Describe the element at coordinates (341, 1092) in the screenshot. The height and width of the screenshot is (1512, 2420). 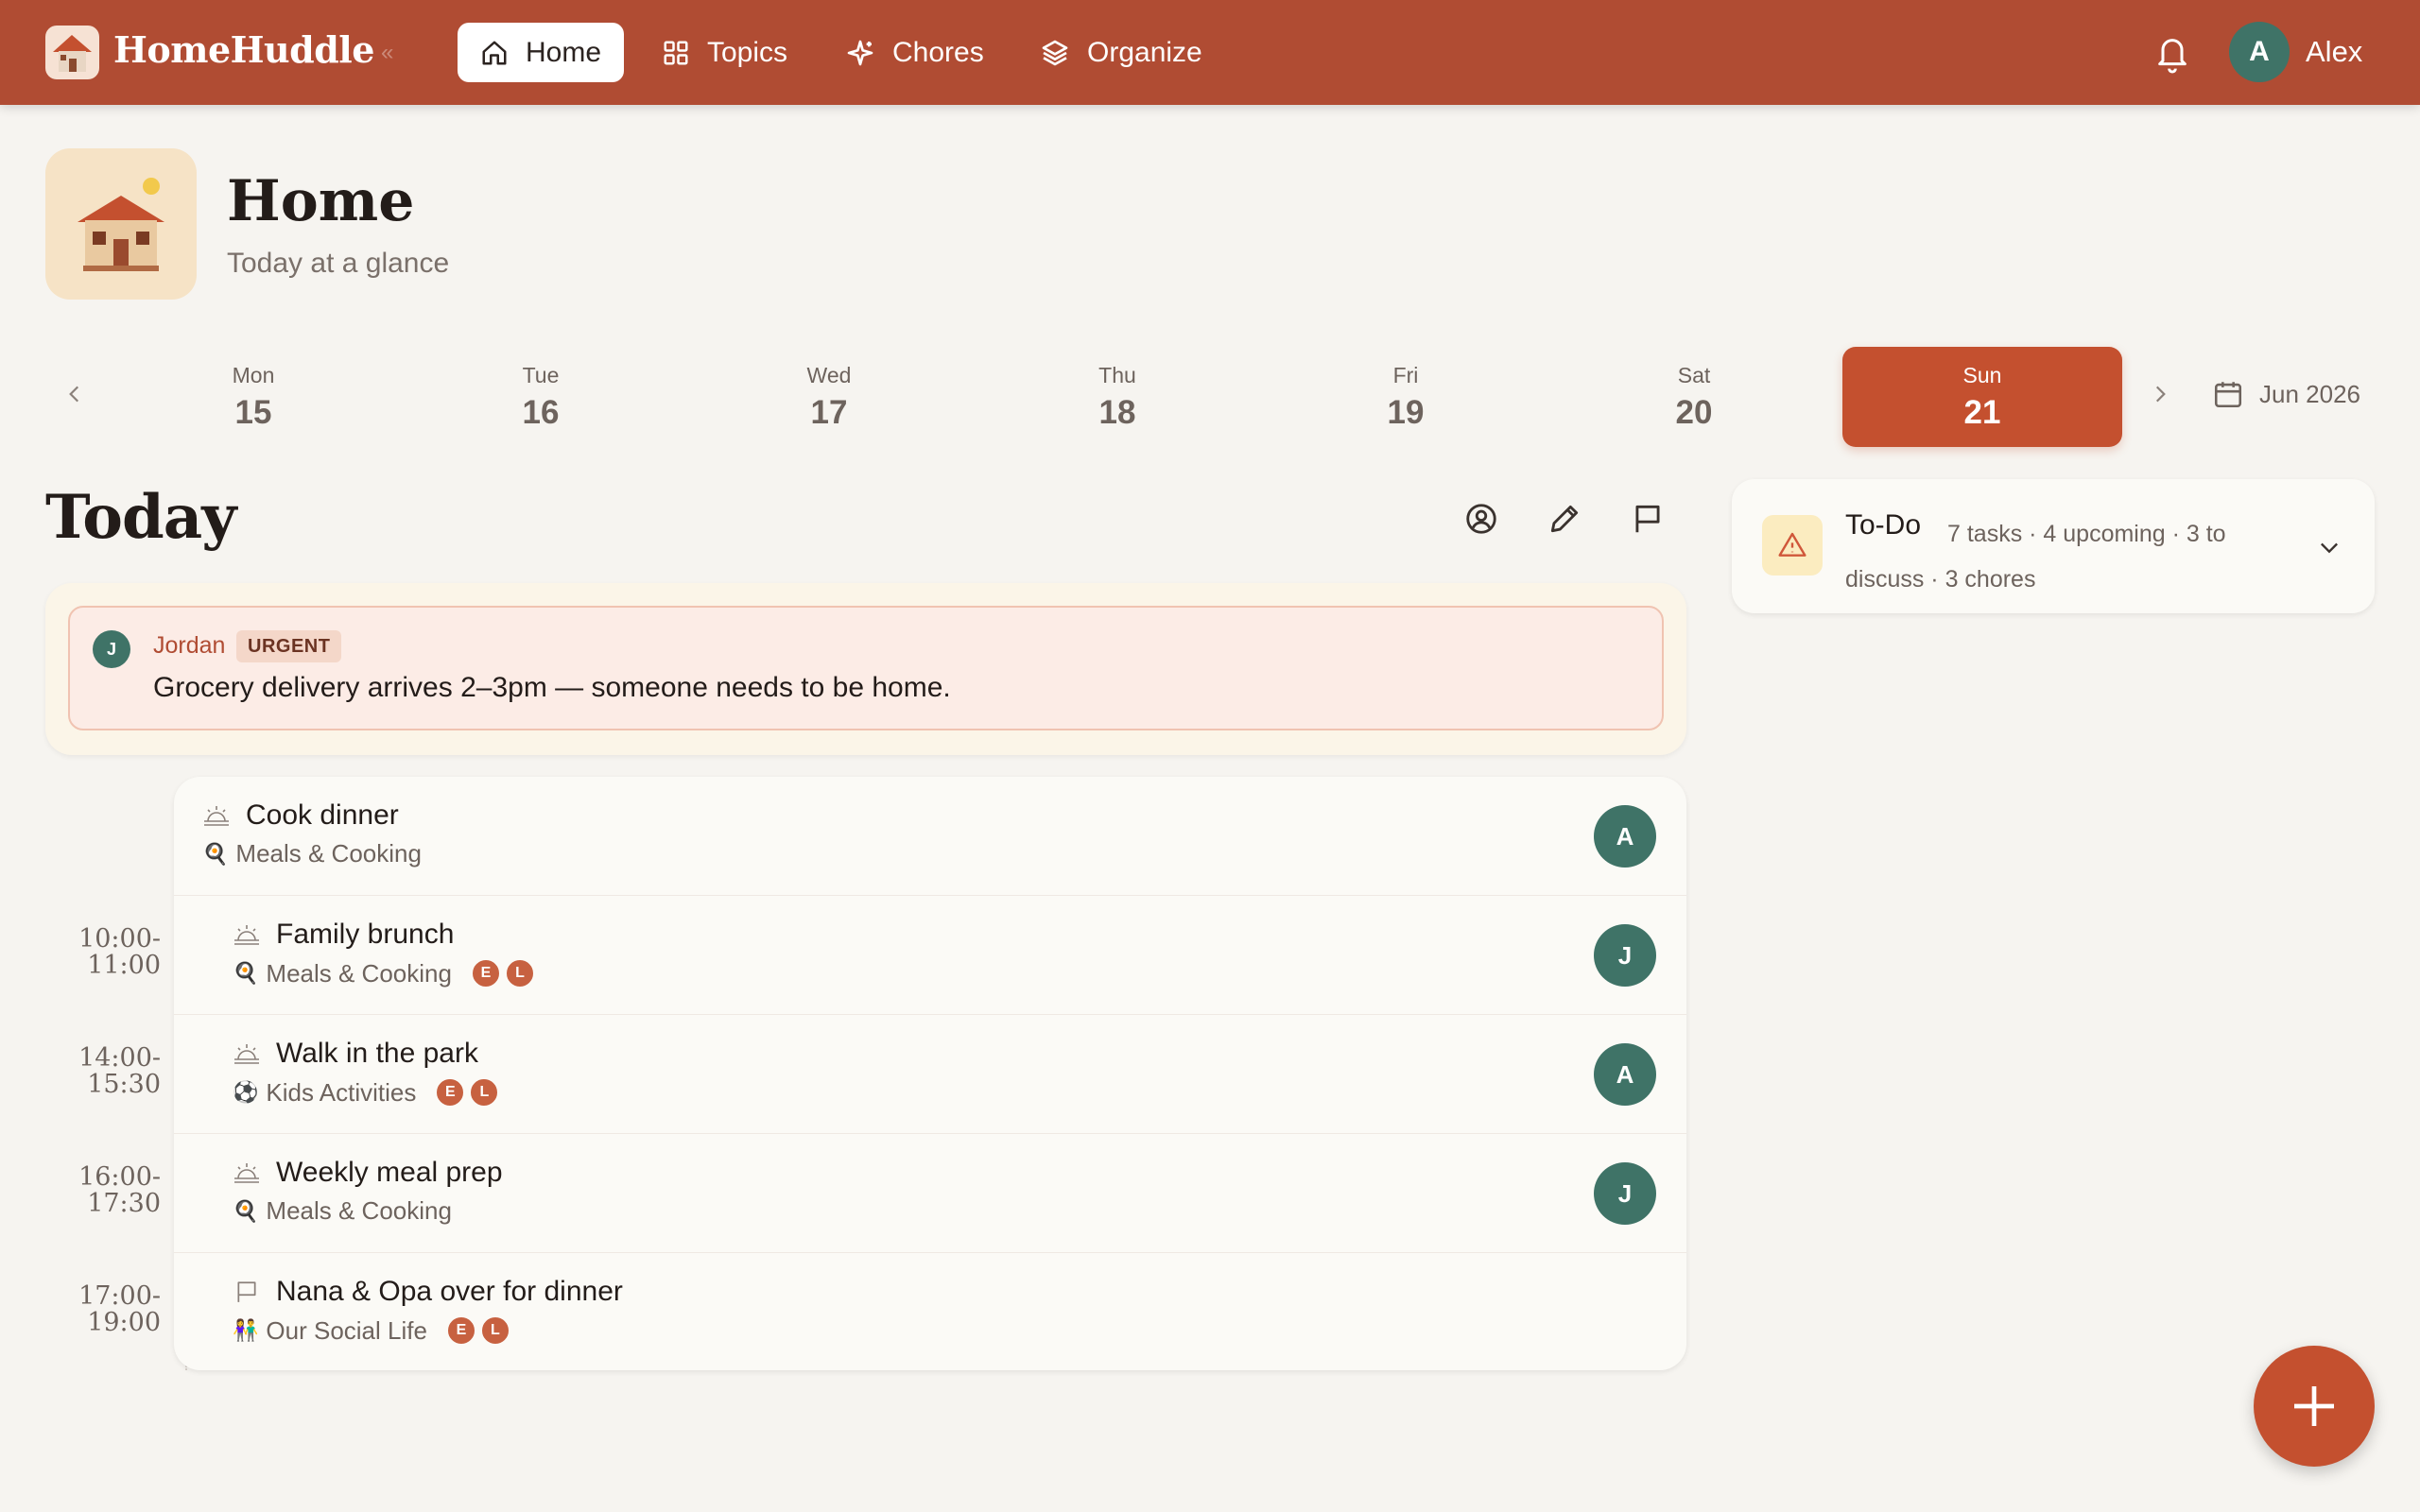
I see `event-category: Kids Activities` at that location.